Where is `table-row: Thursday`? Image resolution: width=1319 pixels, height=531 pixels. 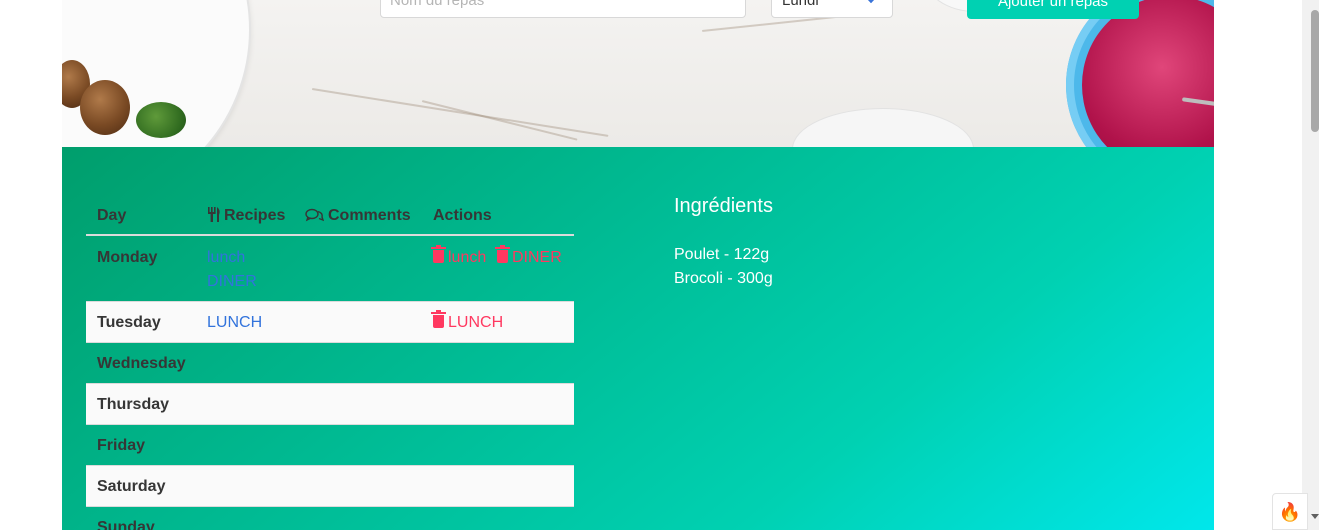 table-row: Thursday is located at coordinates (330, 404).